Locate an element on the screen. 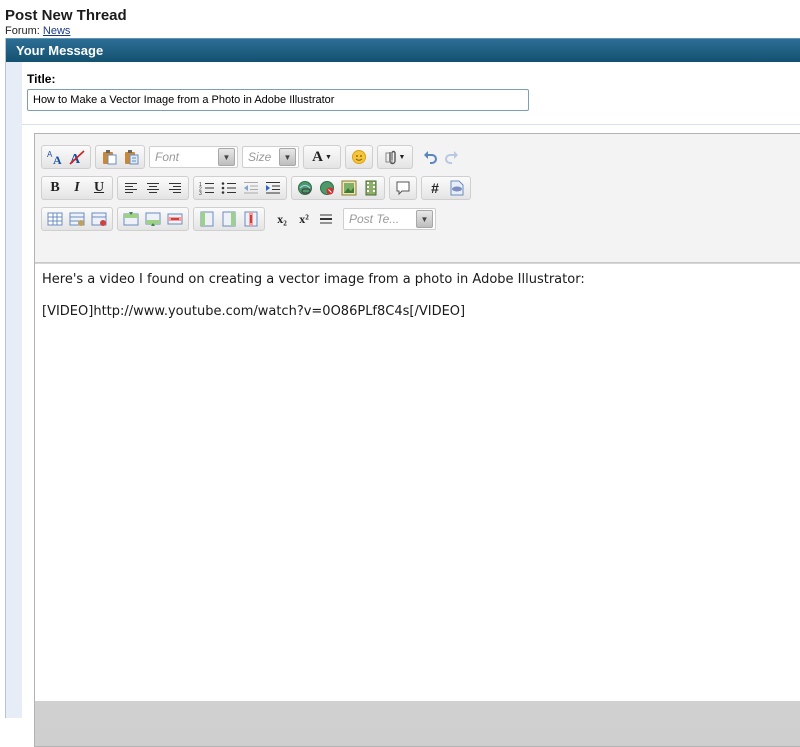  toolbar-group-script: x₂ x² is located at coordinates (304, 219).